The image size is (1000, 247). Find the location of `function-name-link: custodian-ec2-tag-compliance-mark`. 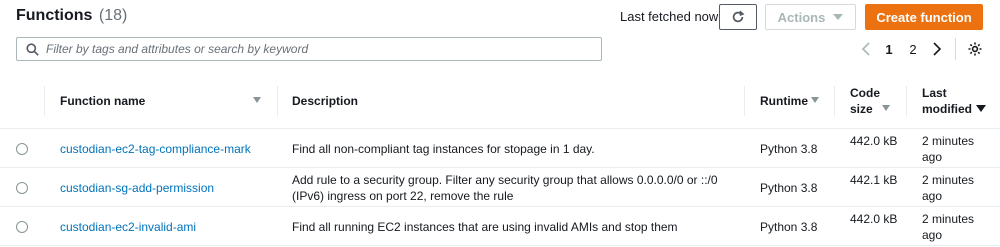

function-name-link: custodian-ec2-tag-compliance-mark is located at coordinates (155, 149).